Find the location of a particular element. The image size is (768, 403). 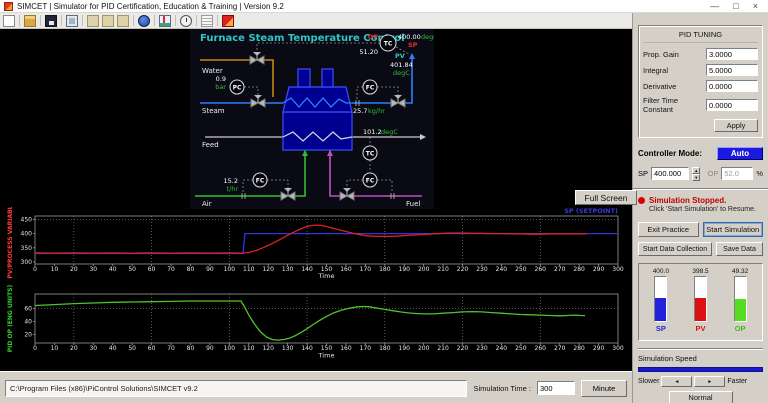

furnace-stack-right is located at coordinates (327, 78).